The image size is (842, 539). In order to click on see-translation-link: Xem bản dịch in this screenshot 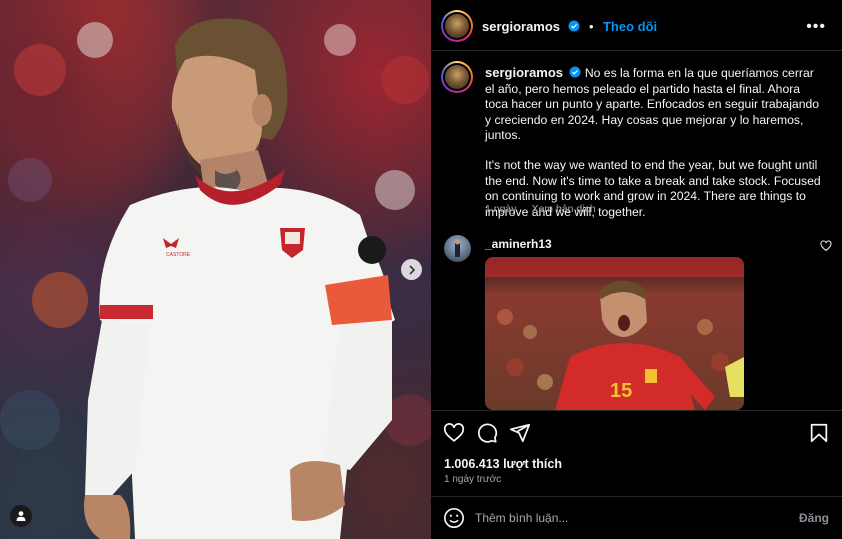, I will do `click(563, 209)`.